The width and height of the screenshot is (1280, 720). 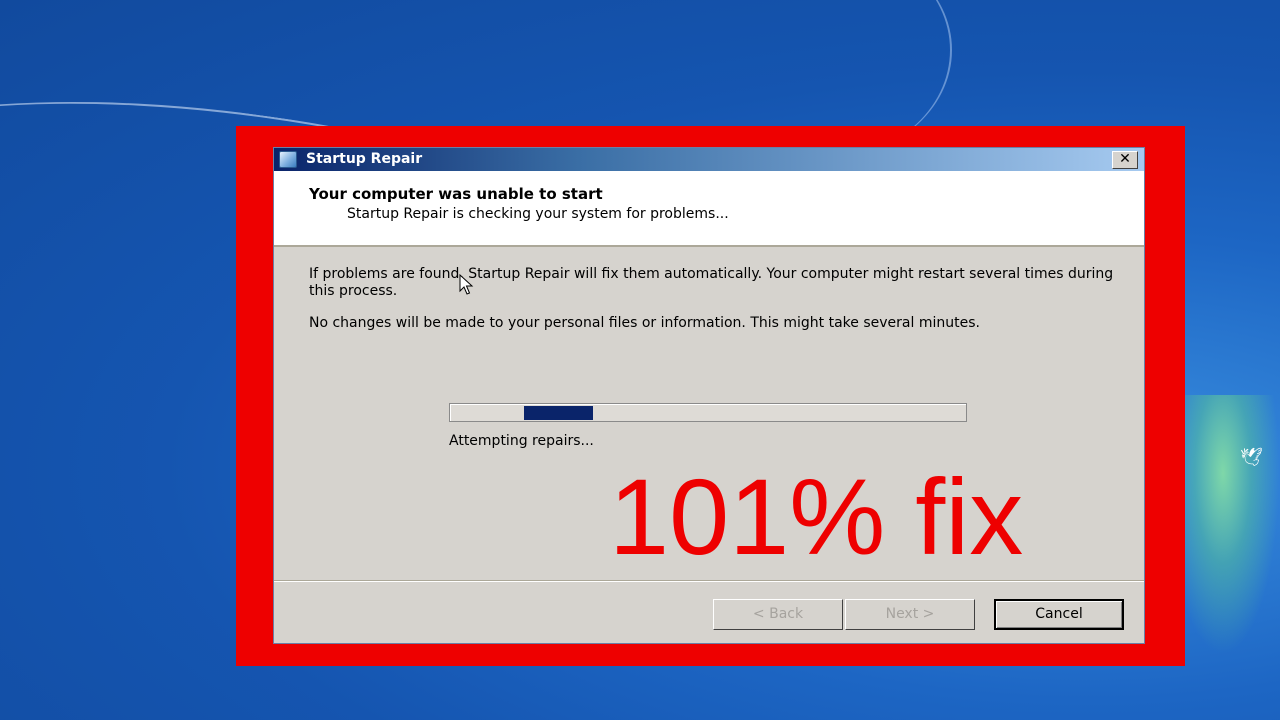 What do you see at coordinates (709, 581) in the screenshot?
I see `footer-divider` at bounding box center [709, 581].